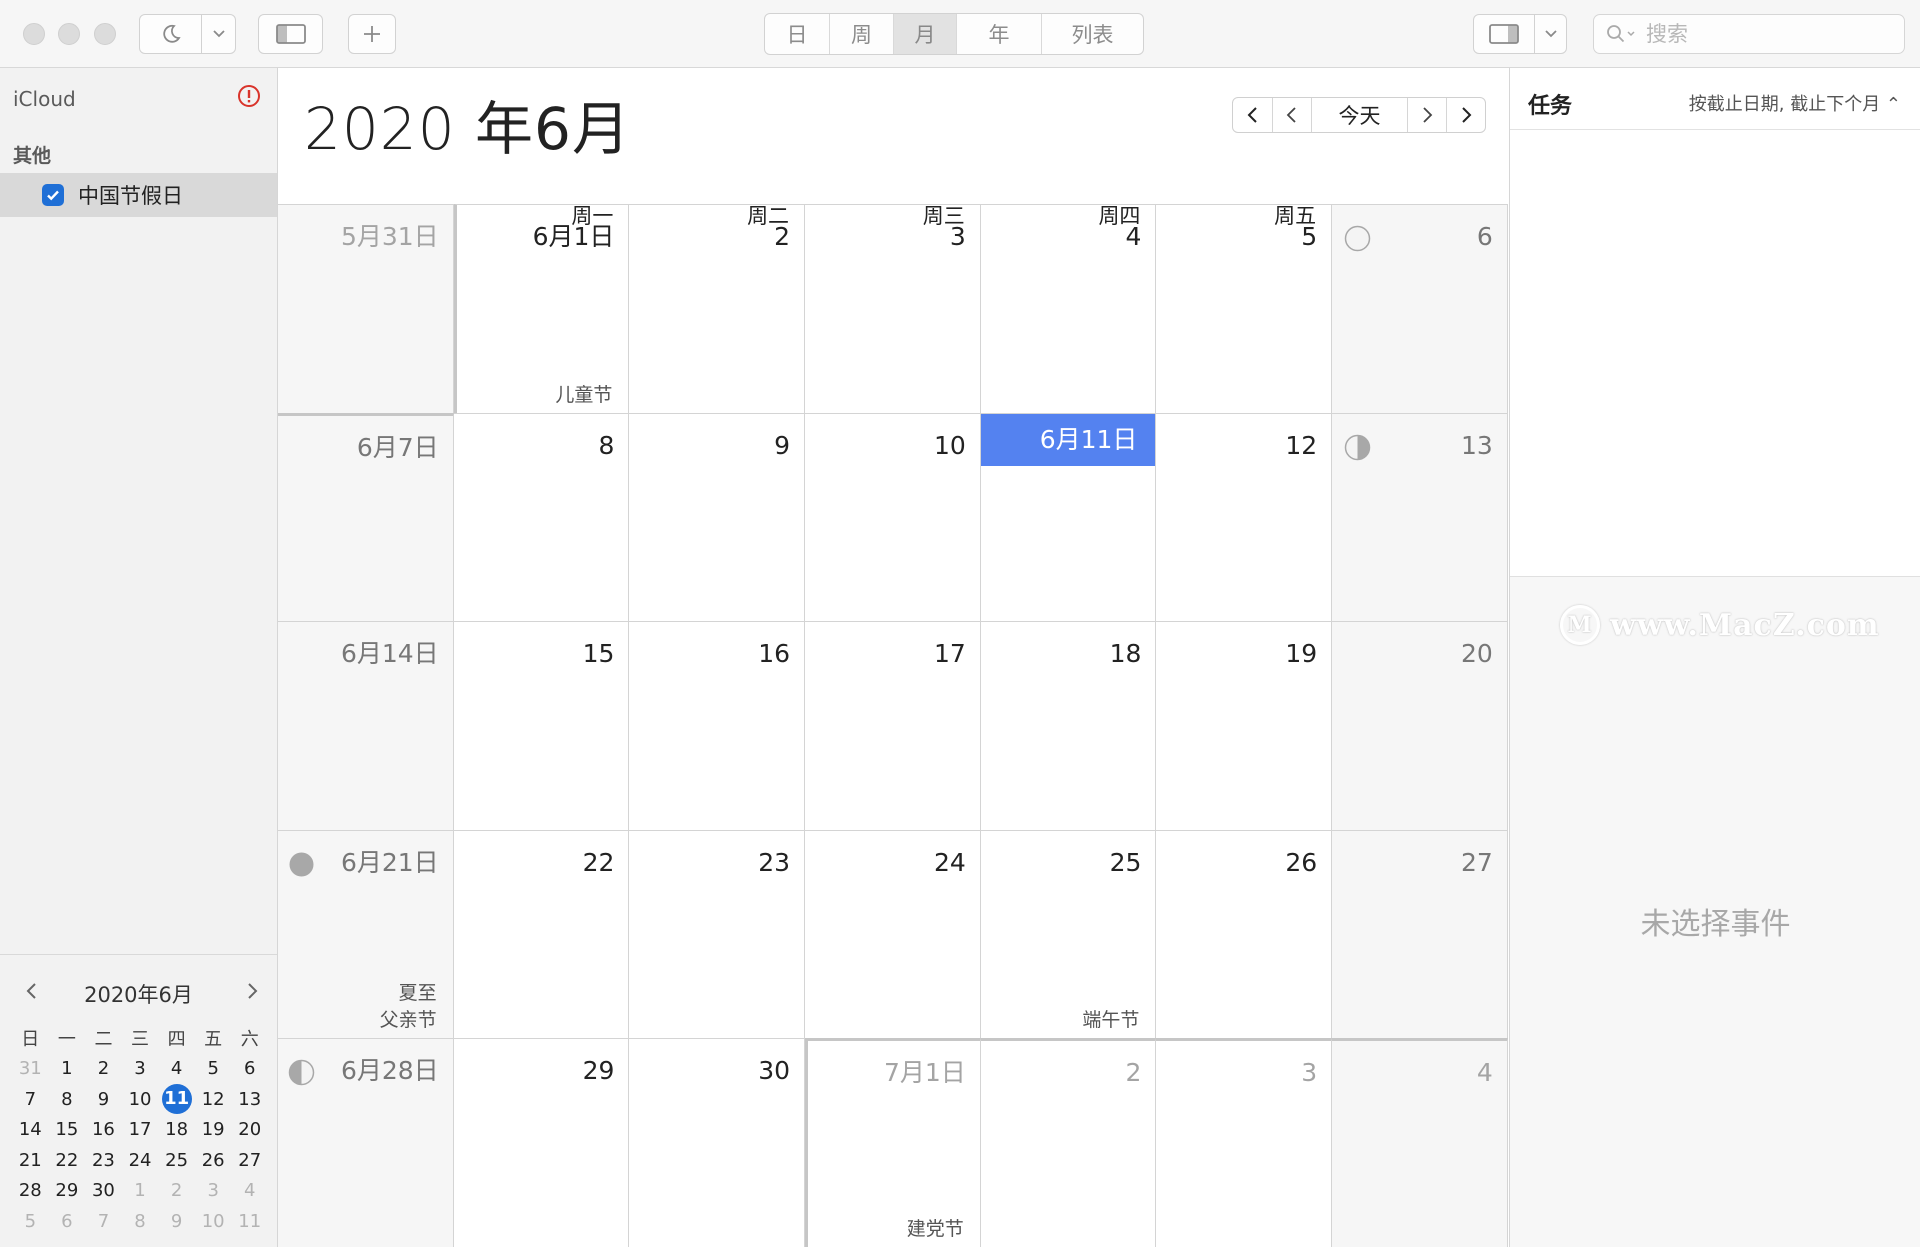  I want to click on holiday-label: 儿童节, so click(583, 393).